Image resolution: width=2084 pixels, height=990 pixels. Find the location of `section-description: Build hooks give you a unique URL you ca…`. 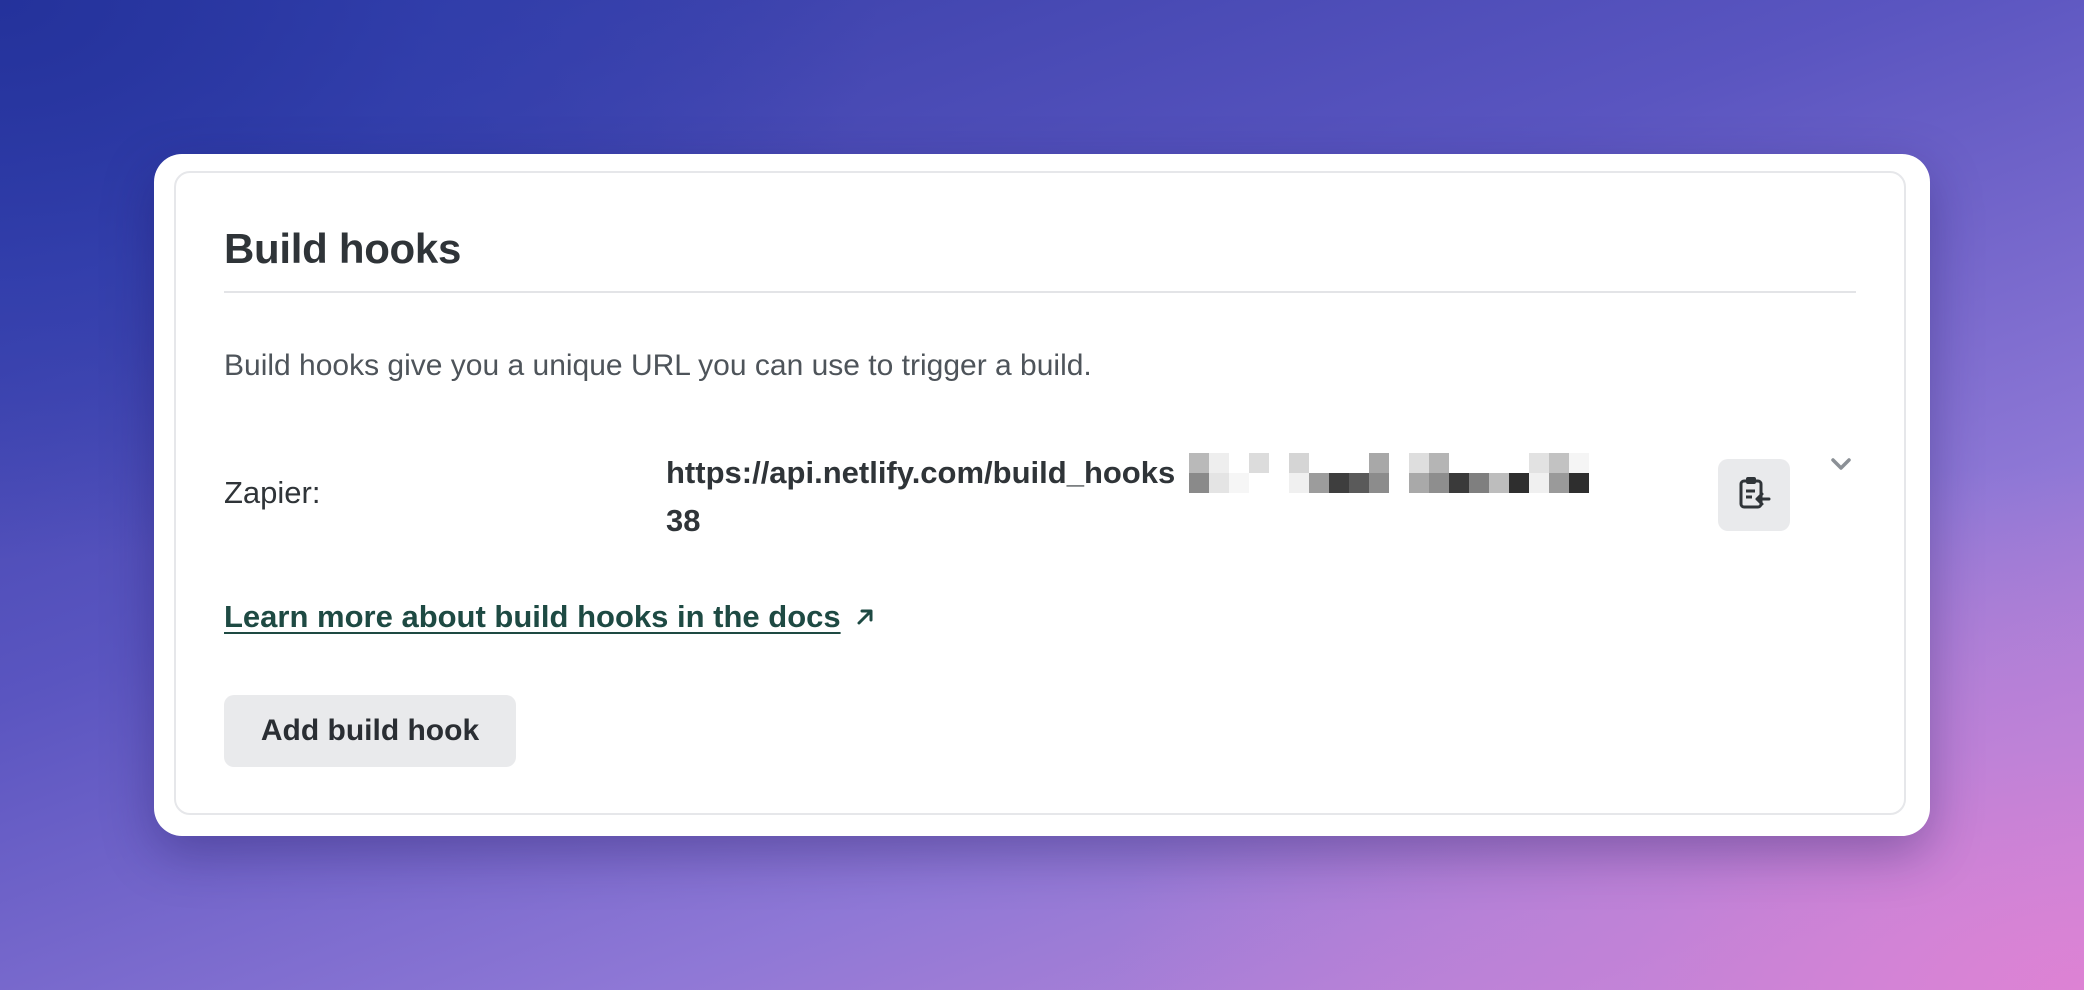

section-description: Build hooks give you a unique URL you ca… is located at coordinates (658, 365).